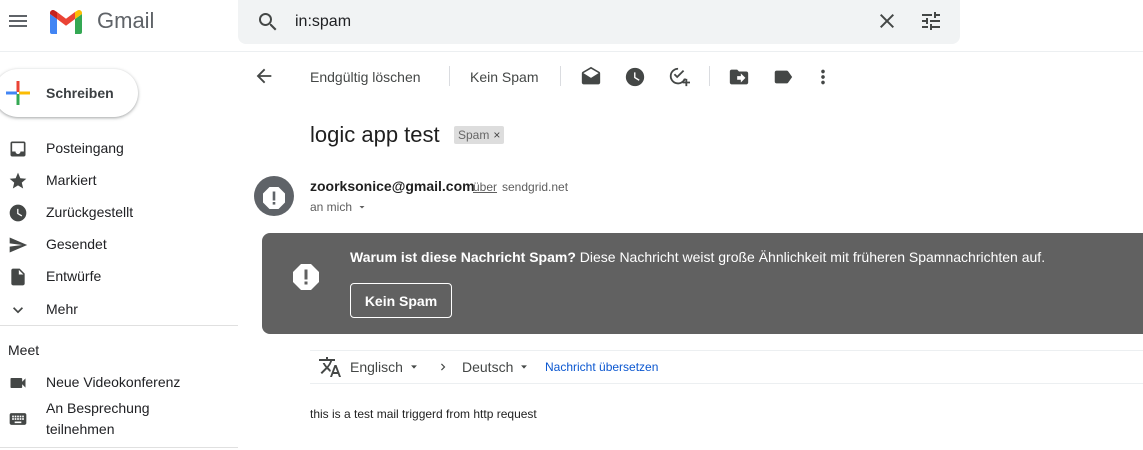 The width and height of the screenshot is (1143, 450). I want to click on move-to-icon, so click(739, 77).